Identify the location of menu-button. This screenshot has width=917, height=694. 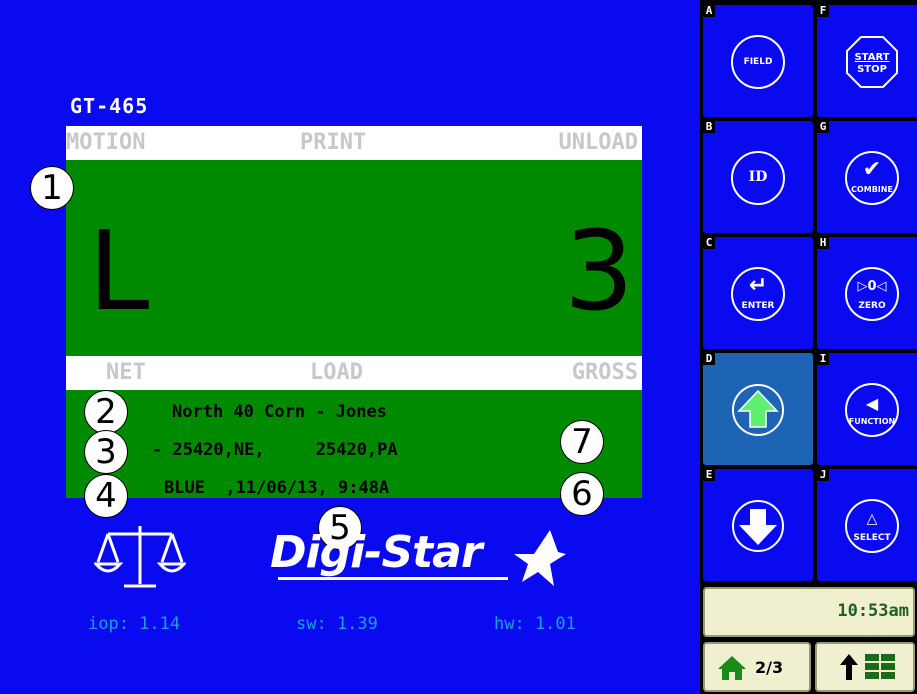
(865, 667).